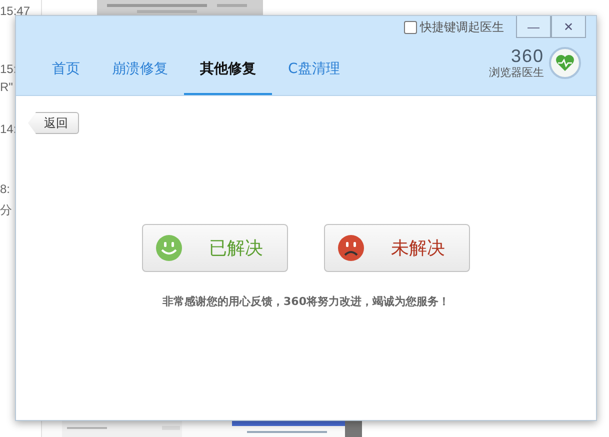  What do you see at coordinates (533, 27) in the screenshot?
I see `minimize-button: —` at bounding box center [533, 27].